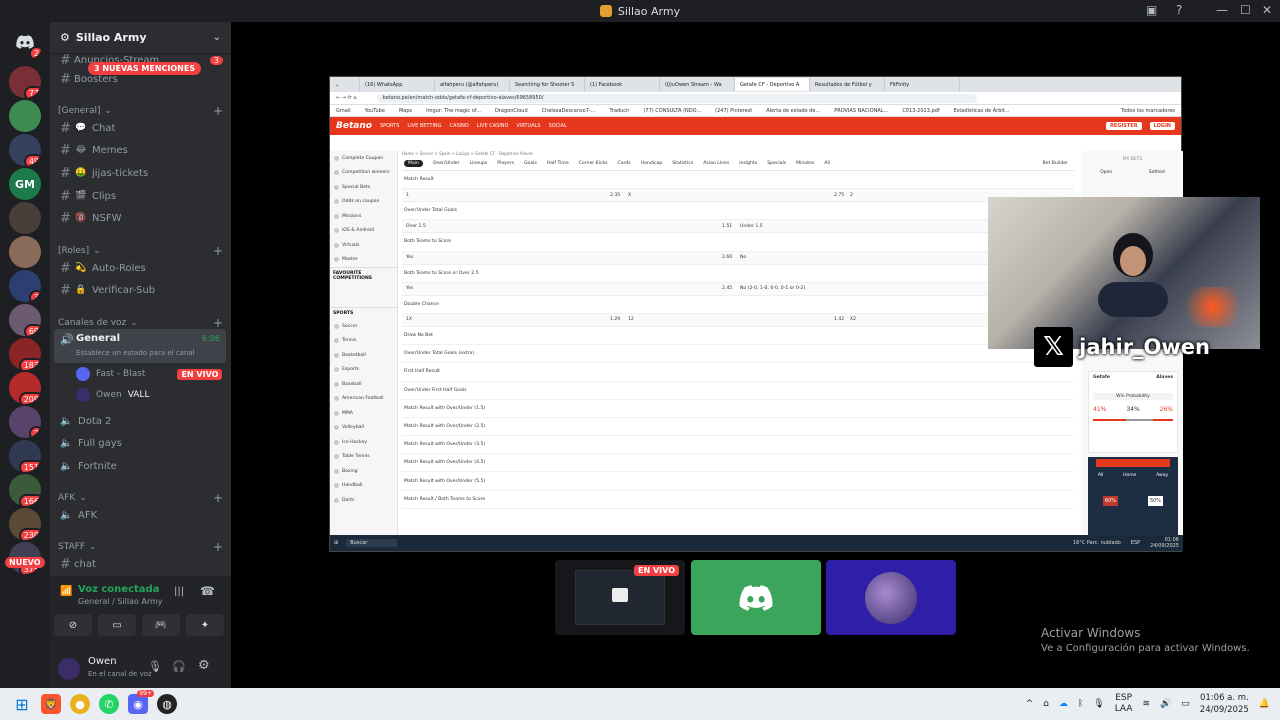  What do you see at coordinates (1245, 10) in the screenshot?
I see `maximize-button: ☐` at bounding box center [1245, 10].